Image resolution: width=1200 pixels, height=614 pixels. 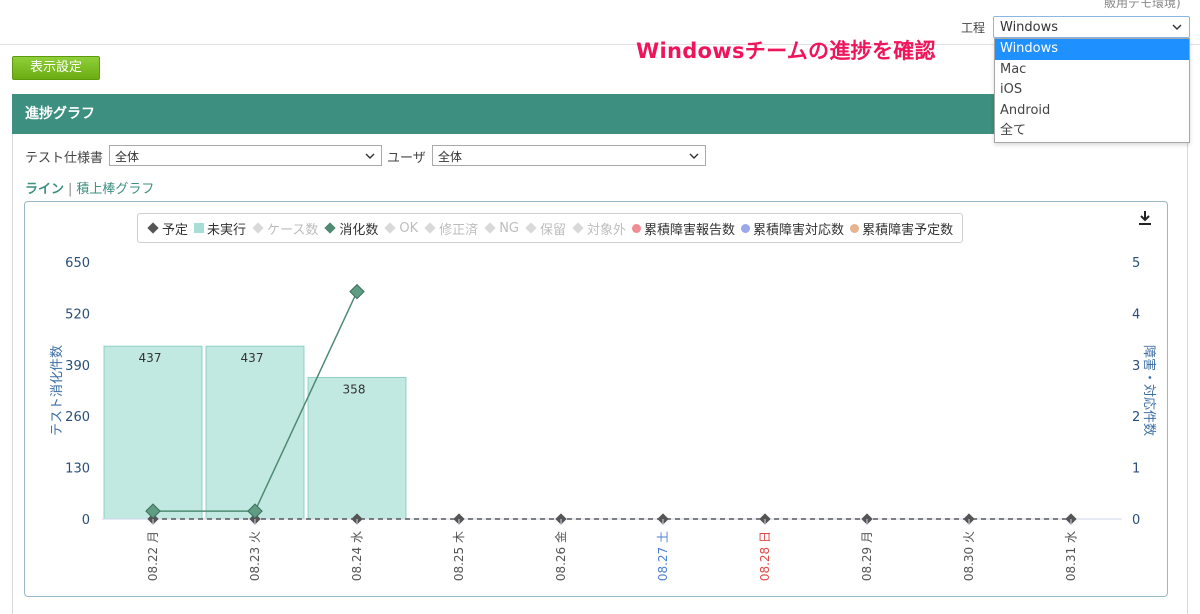 I want to click on process-option-ios: iOS, so click(x=1092, y=90).